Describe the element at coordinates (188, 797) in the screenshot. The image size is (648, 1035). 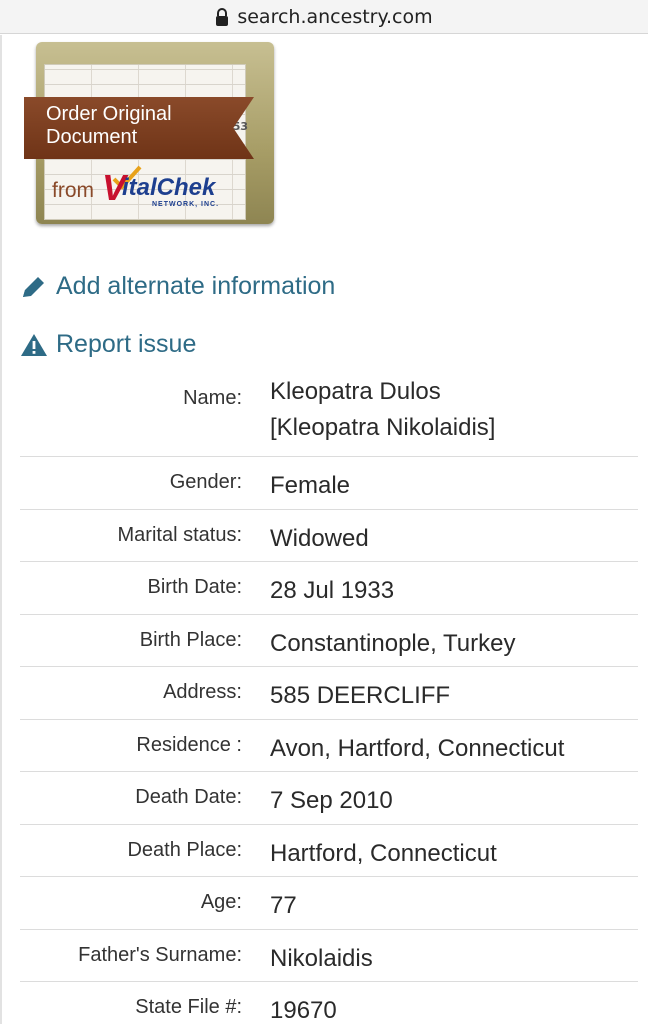
I see `death-date-label: Death Date:` at that location.